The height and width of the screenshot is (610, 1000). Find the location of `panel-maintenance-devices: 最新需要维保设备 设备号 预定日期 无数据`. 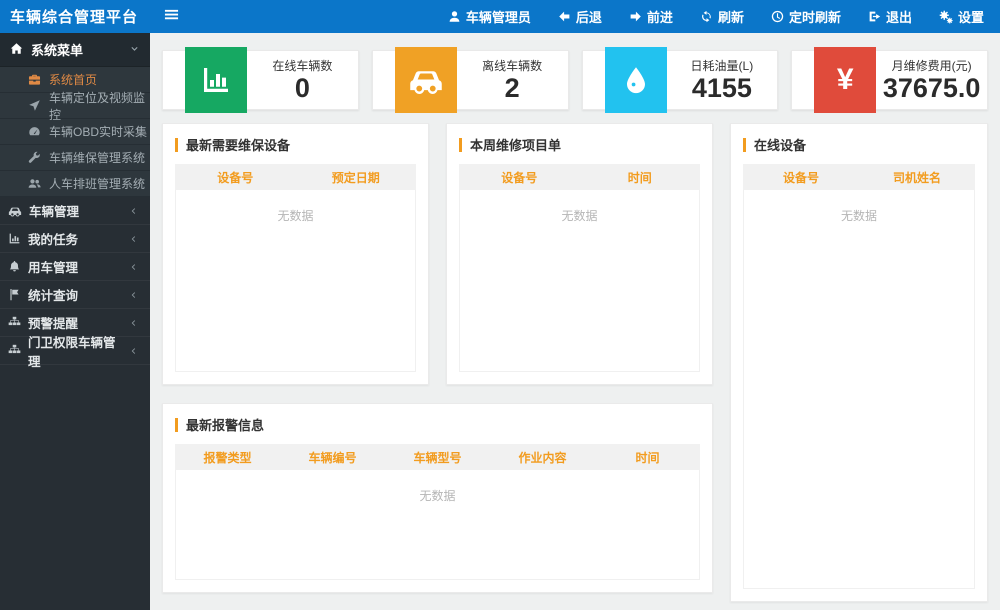

panel-maintenance-devices: 最新需要维保设备 设备号 预定日期 无数据 is located at coordinates (295, 254).